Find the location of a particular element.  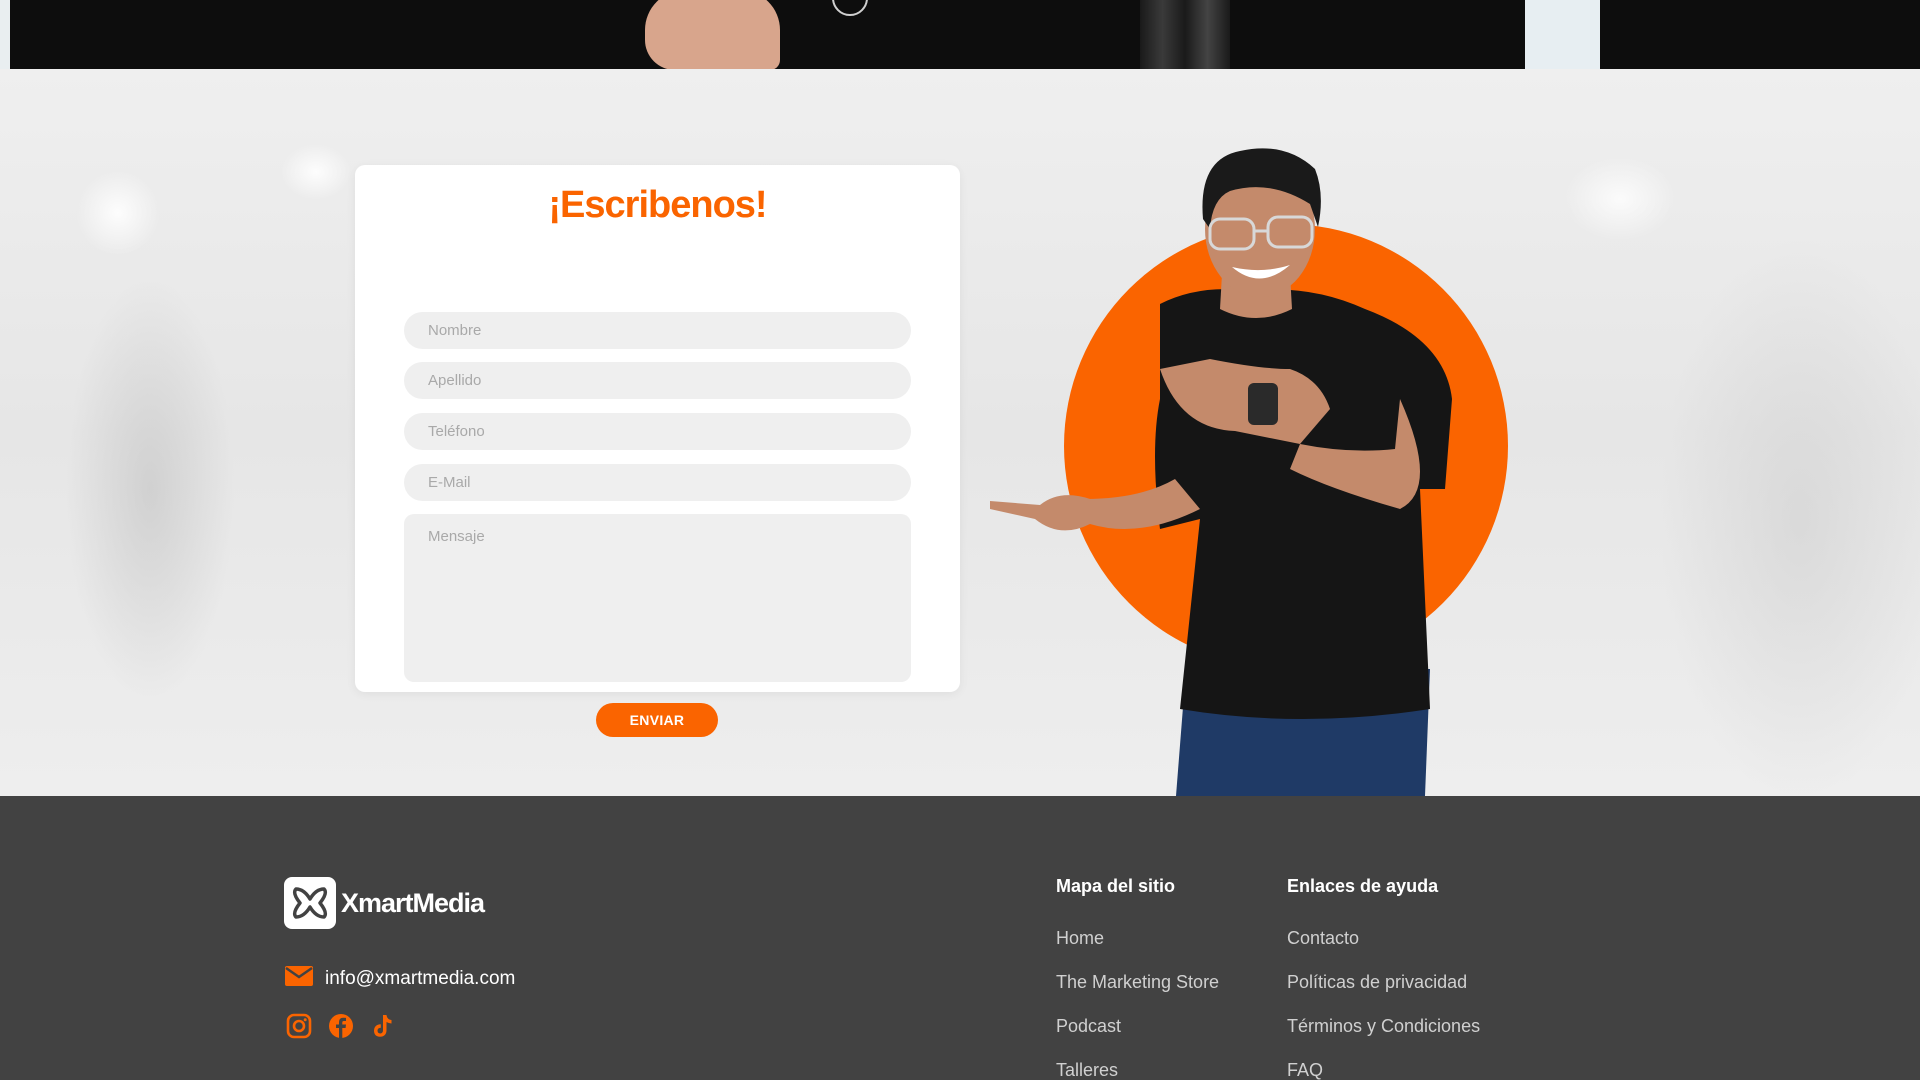

footer-email: info@xmartmedia.com is located at coordinates (400, 978).